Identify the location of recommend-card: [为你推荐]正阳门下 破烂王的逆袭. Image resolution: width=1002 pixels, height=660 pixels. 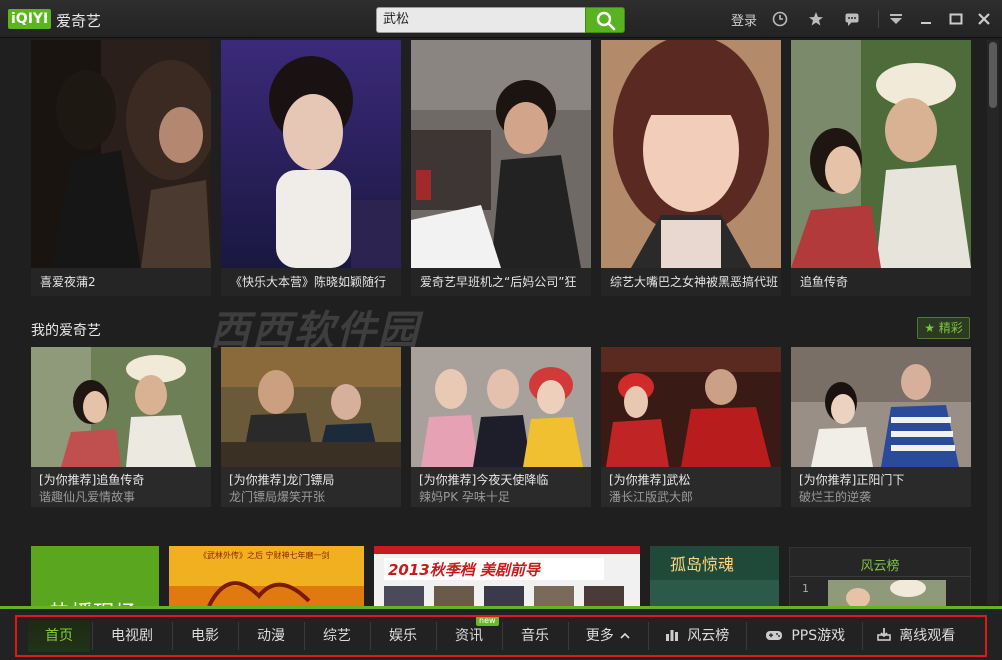
(881, 427).